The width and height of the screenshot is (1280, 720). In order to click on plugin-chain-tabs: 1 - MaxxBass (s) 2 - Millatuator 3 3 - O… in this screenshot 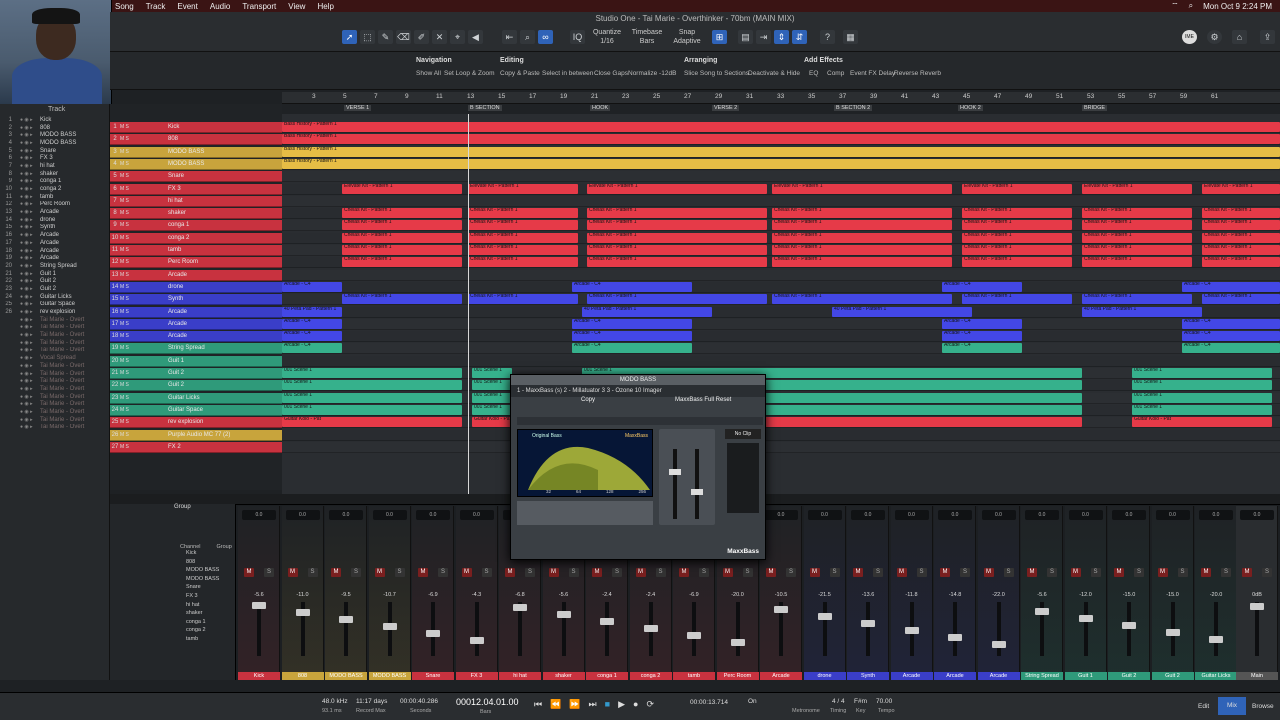, I will do `click(638, 391)`.